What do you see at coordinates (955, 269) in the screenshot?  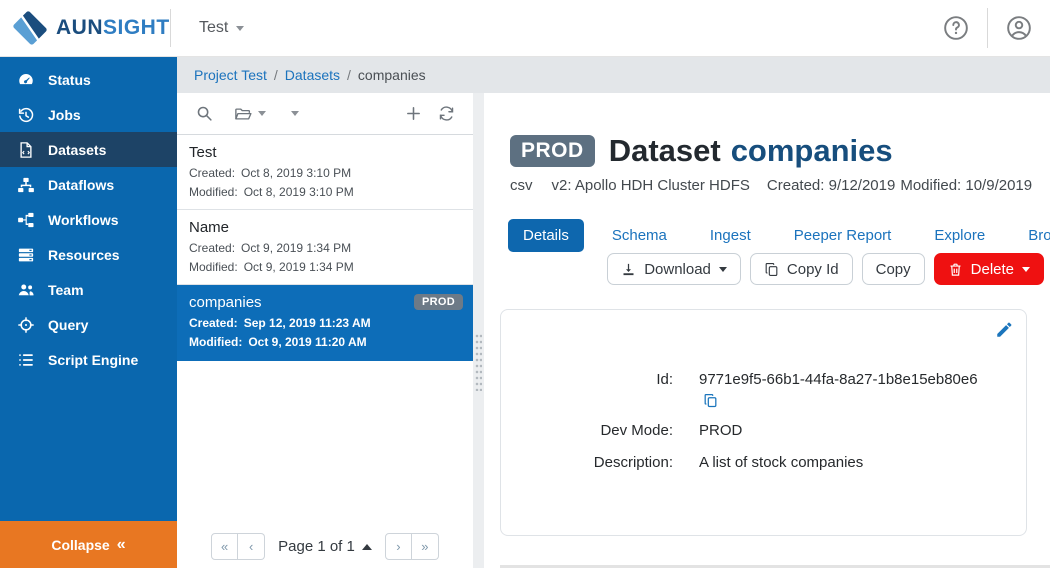 I see `trash-icon` at bounding box center [955, 269].